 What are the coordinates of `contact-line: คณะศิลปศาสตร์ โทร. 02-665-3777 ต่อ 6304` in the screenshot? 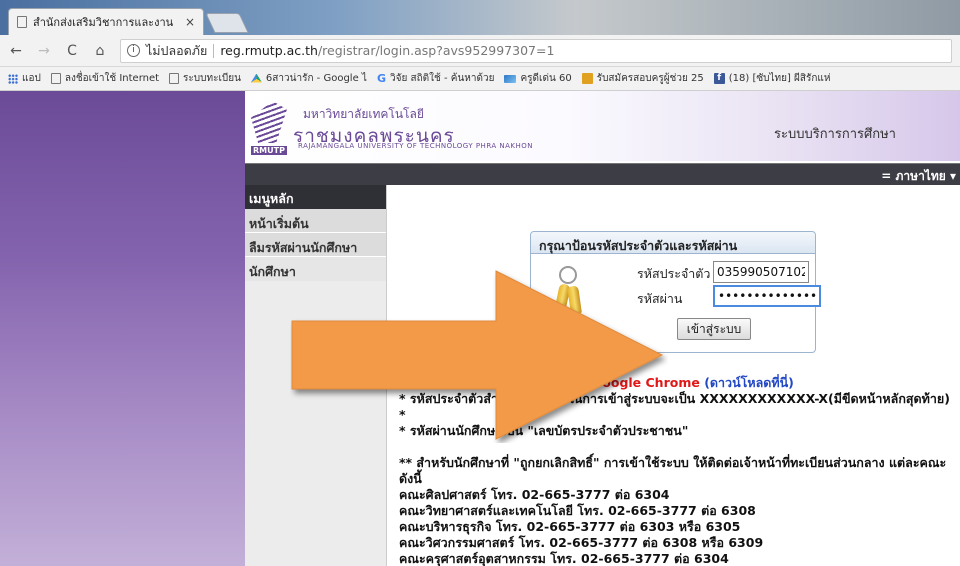 It's located at (534, 494).